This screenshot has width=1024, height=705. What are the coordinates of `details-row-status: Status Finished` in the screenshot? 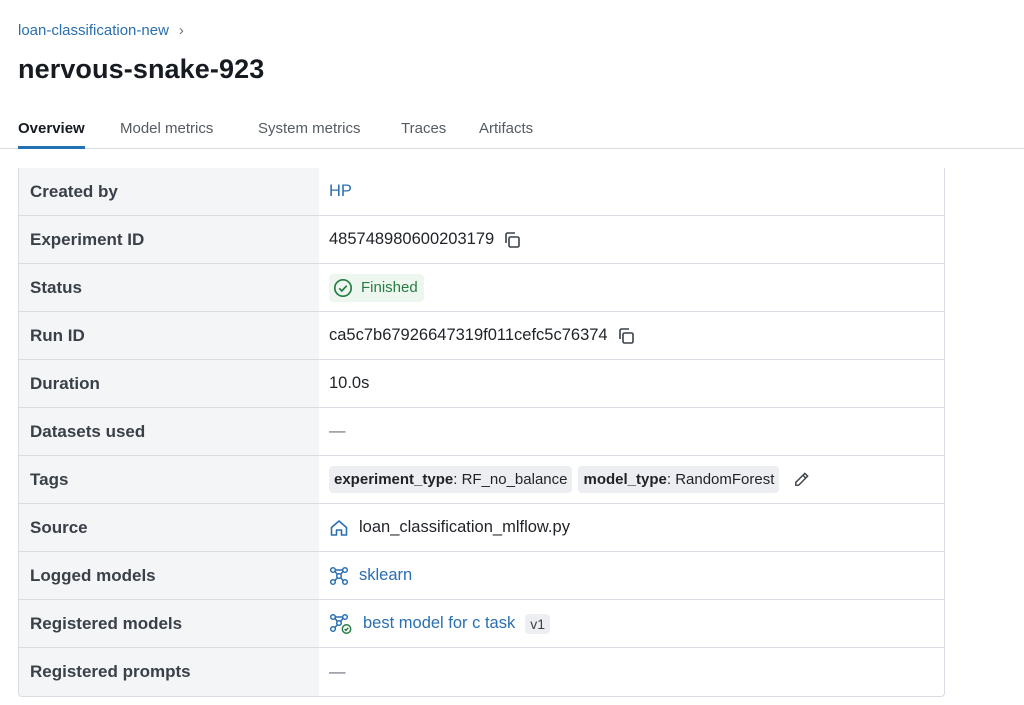 It's located at (481, 288).